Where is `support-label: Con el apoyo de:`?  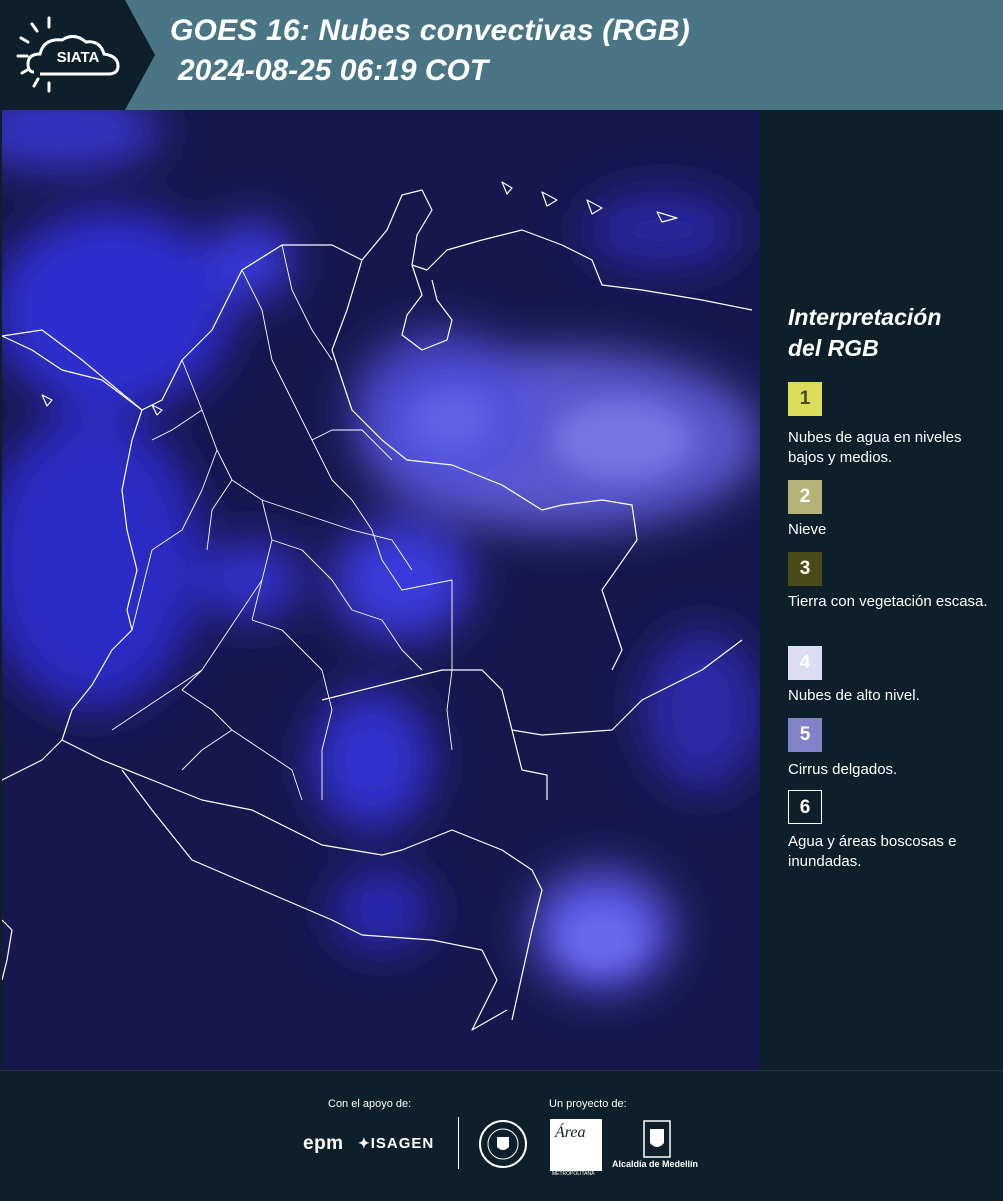
support-label: Con el apoyo de: is located at coordinates (370, 1104).